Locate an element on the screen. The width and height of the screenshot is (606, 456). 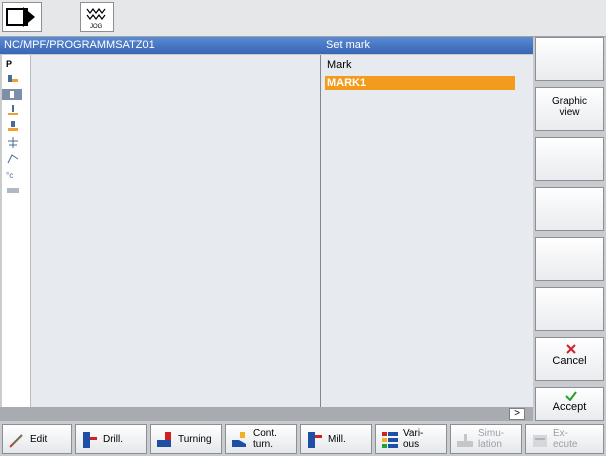
milling-button: Mill. is located at coordinates (336, 439).